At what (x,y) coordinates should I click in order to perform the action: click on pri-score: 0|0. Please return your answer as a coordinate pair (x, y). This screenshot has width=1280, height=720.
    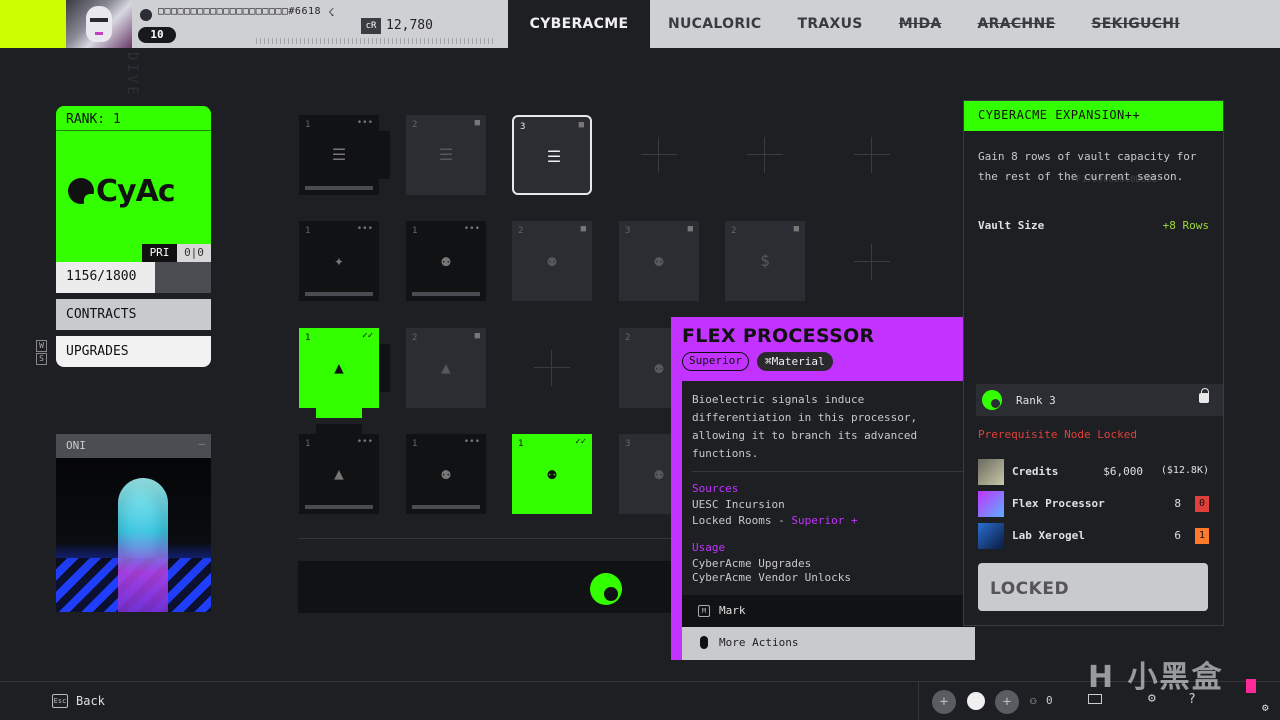
    Looking at the image, I should click on (194, 253).